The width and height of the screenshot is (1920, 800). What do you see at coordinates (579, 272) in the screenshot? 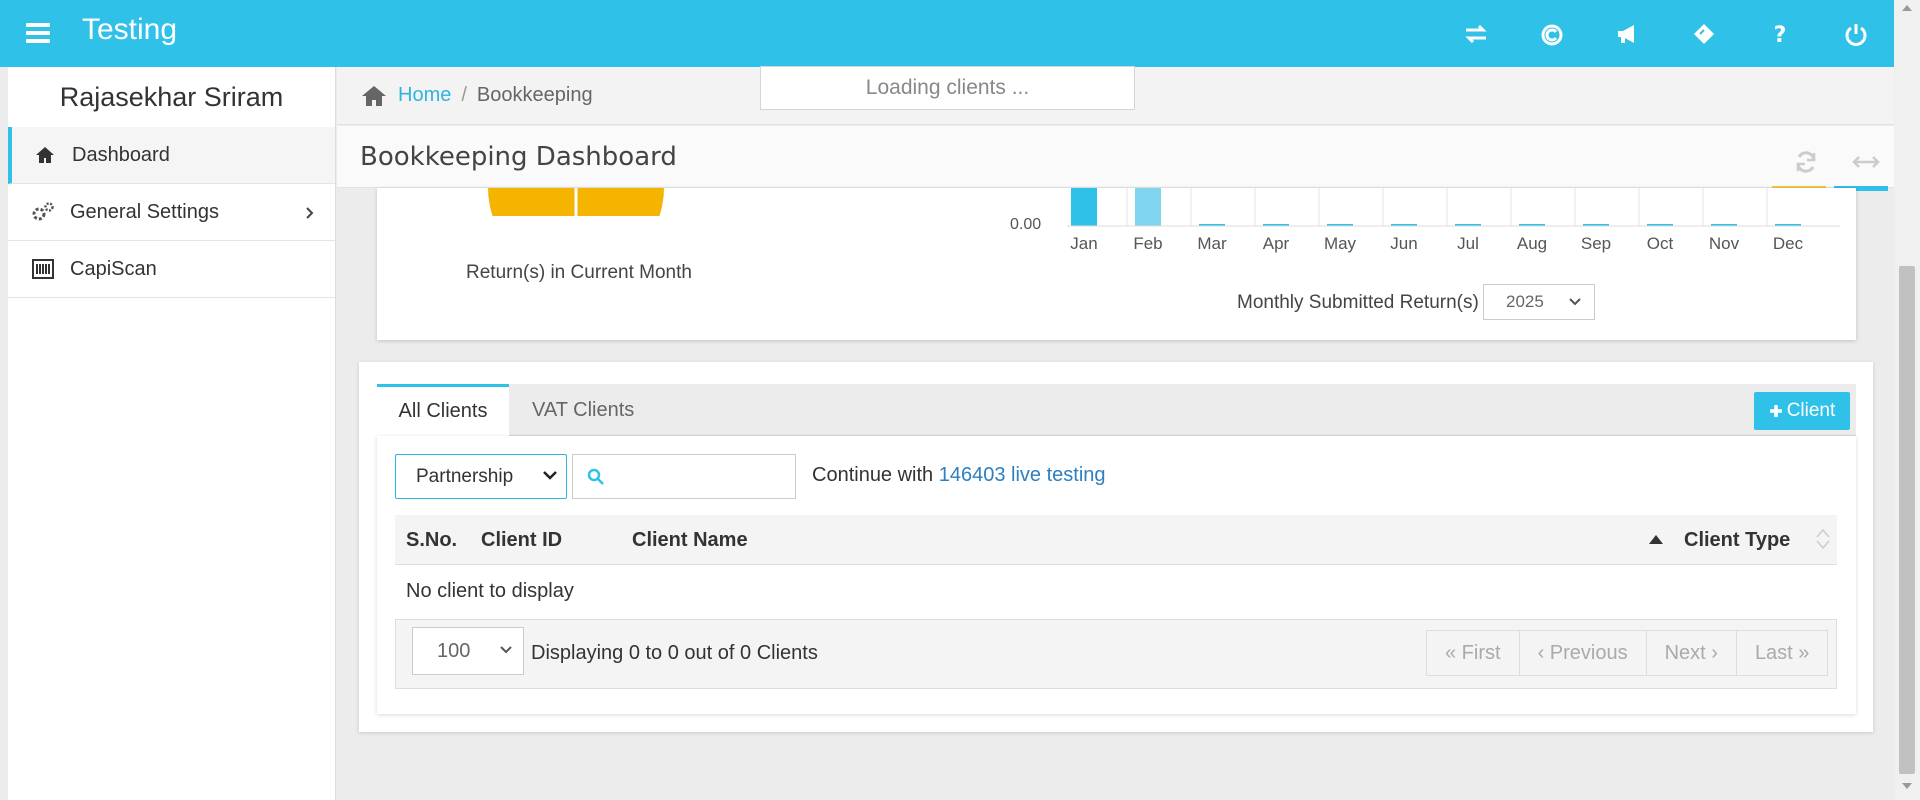
I see `pie-caption: Return(s) in Current Month` at bounding box center [579, 272].